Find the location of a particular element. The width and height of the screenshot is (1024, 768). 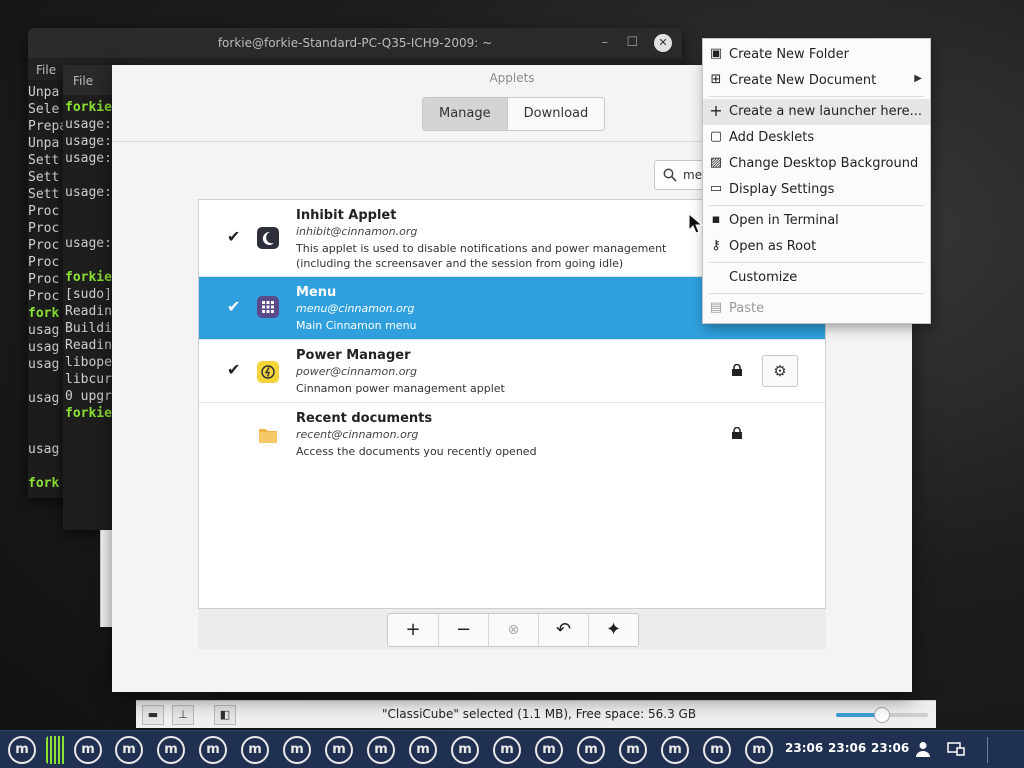

folder-icon is located at coordinates (268, 435).